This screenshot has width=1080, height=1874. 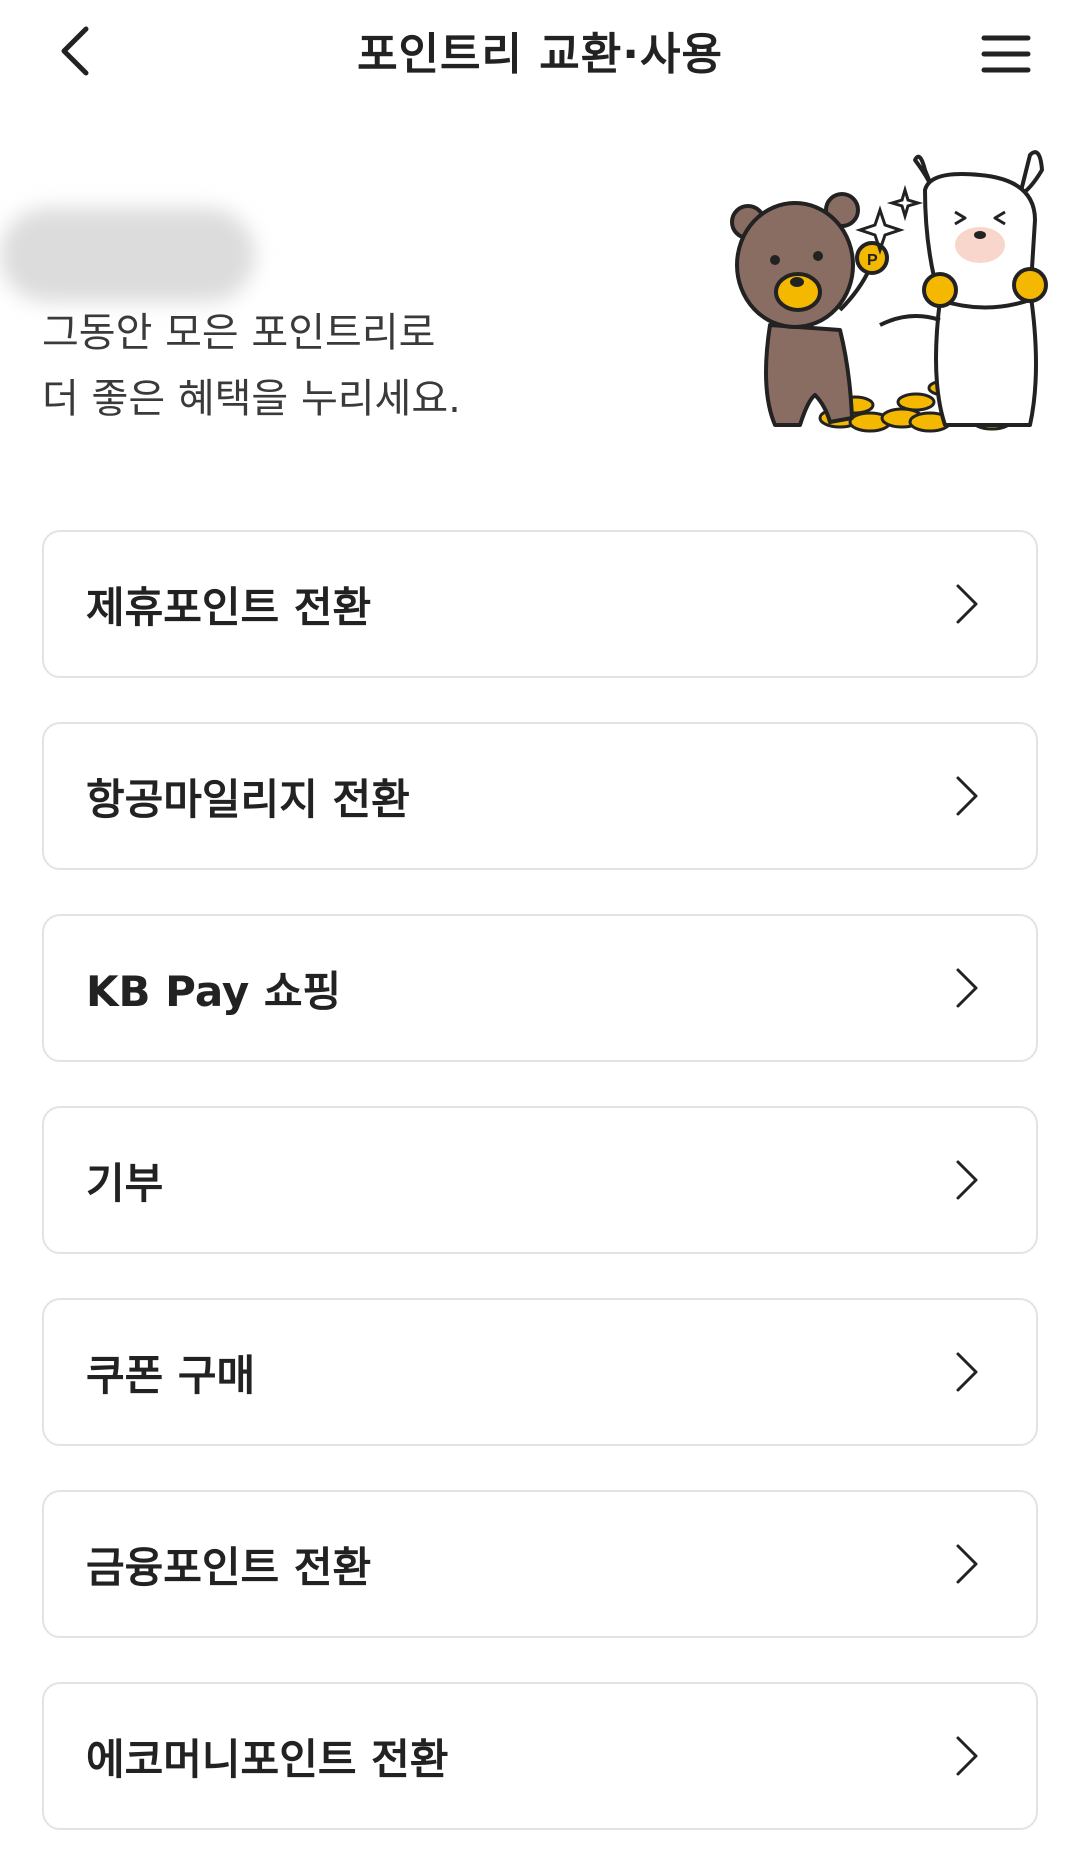 What do you see at coordinates (540, 1564) in the screenshot?
I see `menu-item-financial-points: 금융포인트 전환` at bounding box center [540, 1564].